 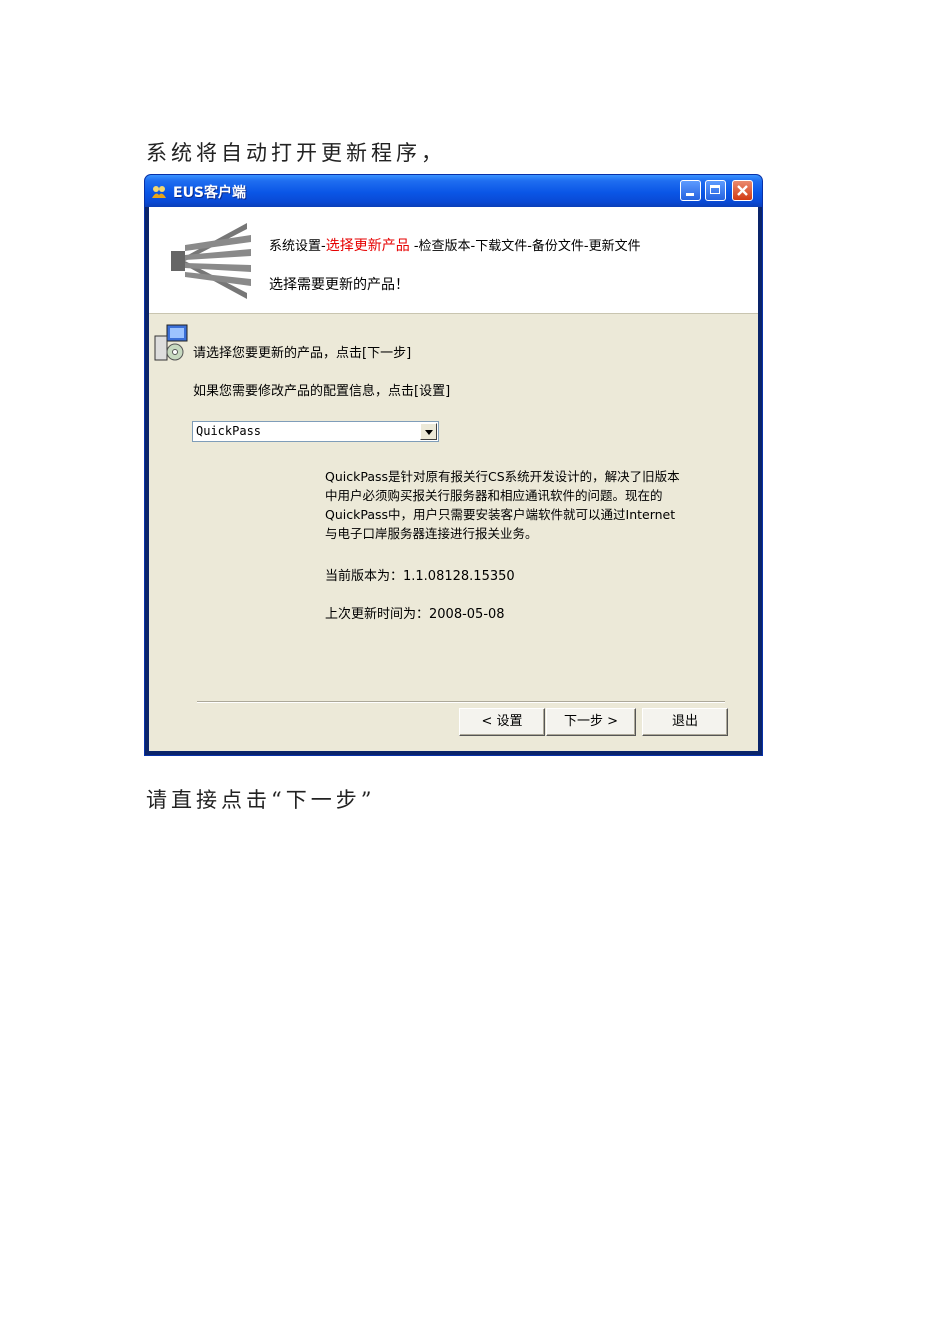 I want to click on step-system-settings: 系统设置-, so click(x=297, y=246).